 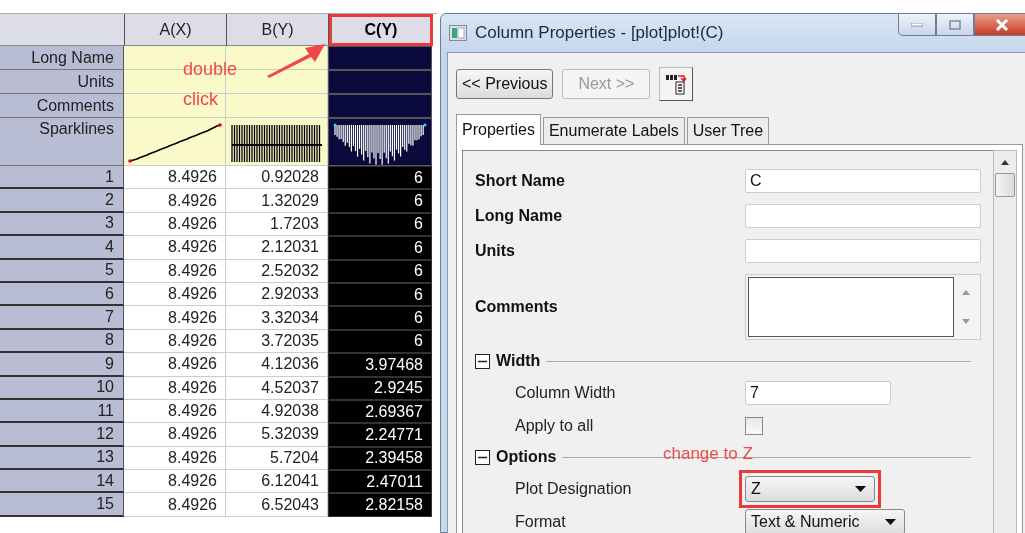 What do you see at coordinates (277, 271) in the screenshot?
I see `table-cell: 2.52032` at bounding box center [277, 271].